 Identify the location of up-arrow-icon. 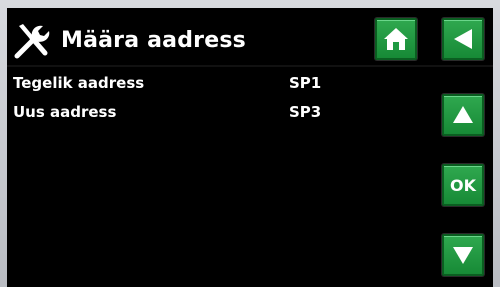
(463, 114).